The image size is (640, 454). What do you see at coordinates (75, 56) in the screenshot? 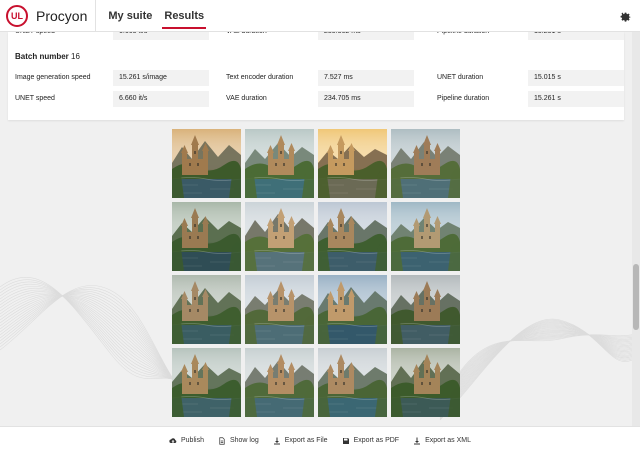
I see `batch-number: 16` at bounding box center [75, 56].